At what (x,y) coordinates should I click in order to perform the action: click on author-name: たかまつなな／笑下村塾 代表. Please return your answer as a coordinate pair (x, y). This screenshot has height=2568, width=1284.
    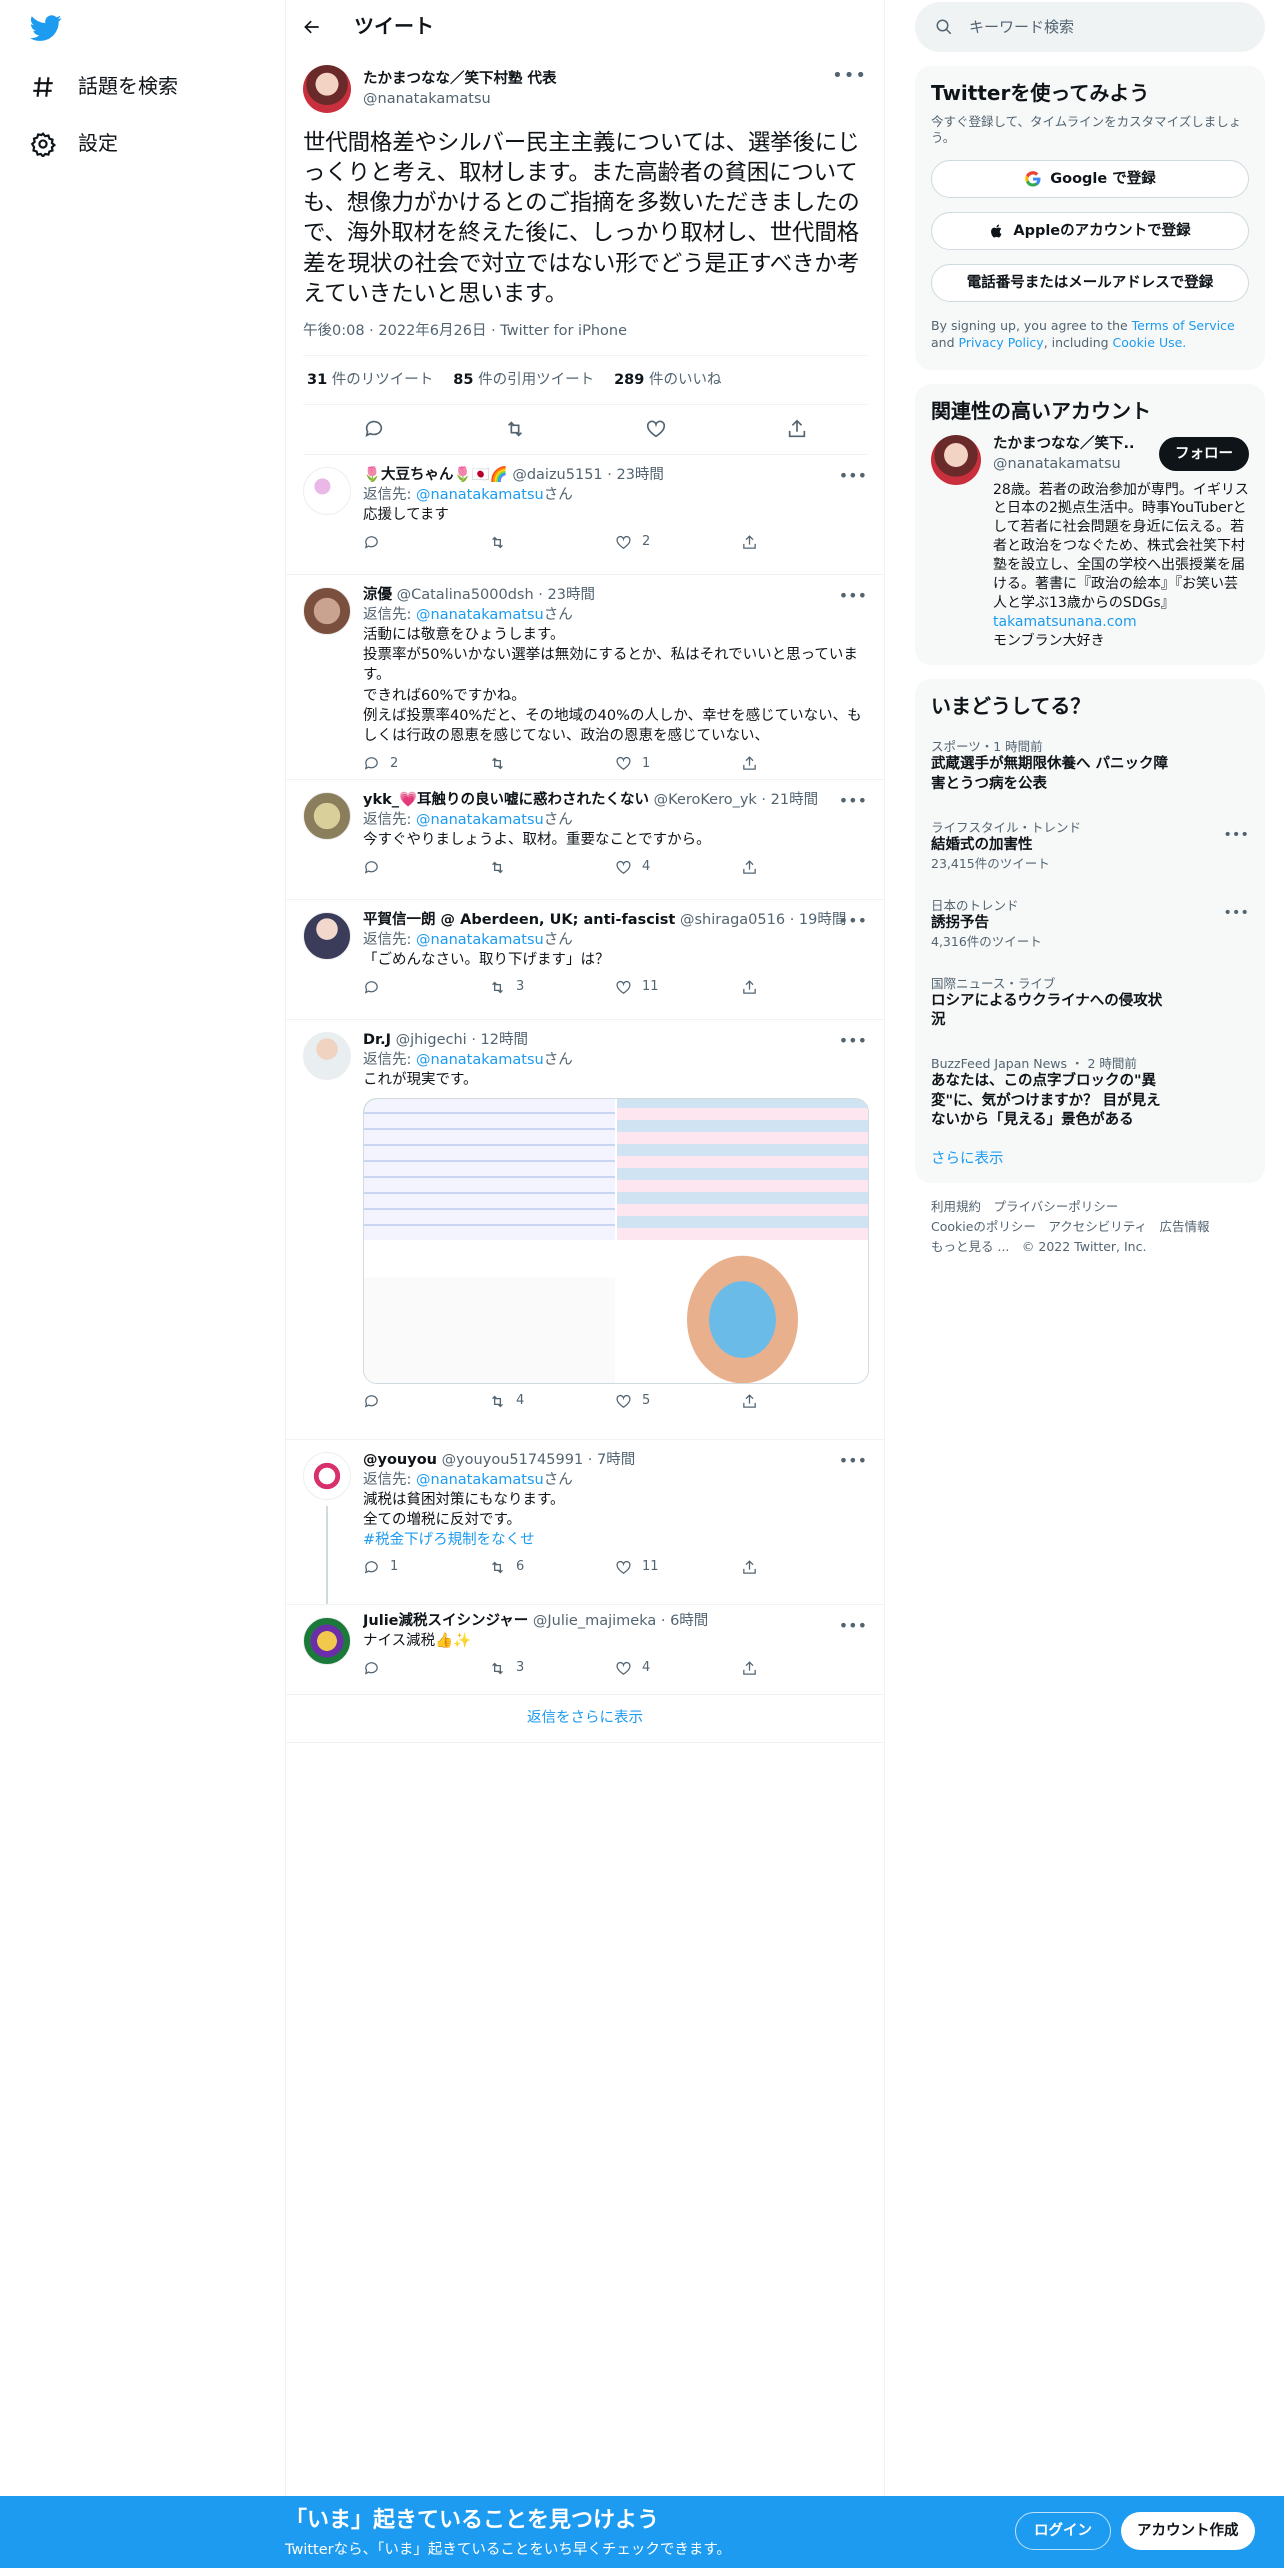
    Looking at the image, I should click on (460, 79).